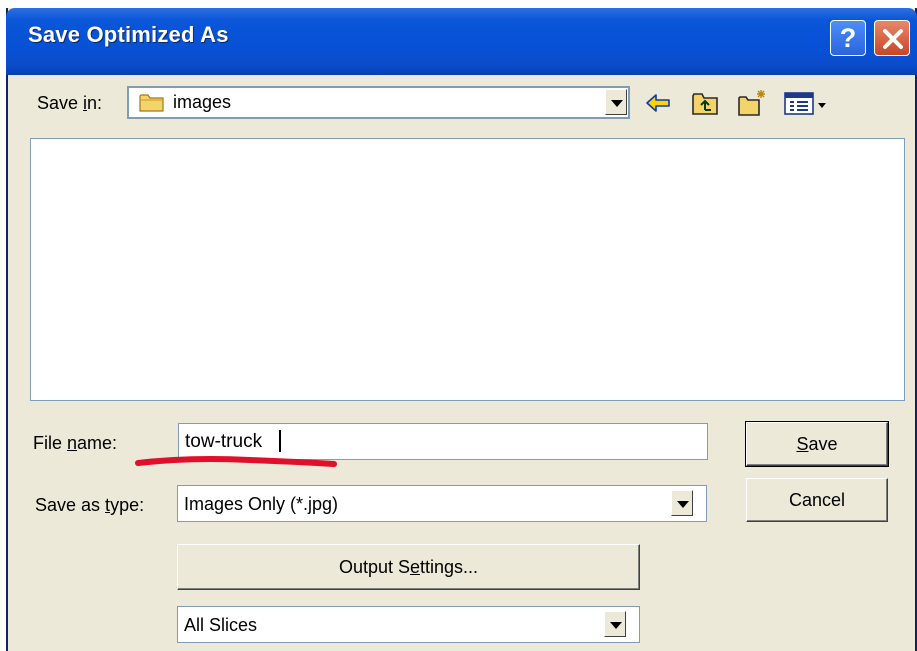 This screenshot has height=651, width=917. What do you see at coordinates (221, 625) in the screenshot?
I see `slices-value: All Slices` at bounding box center [221, 625].